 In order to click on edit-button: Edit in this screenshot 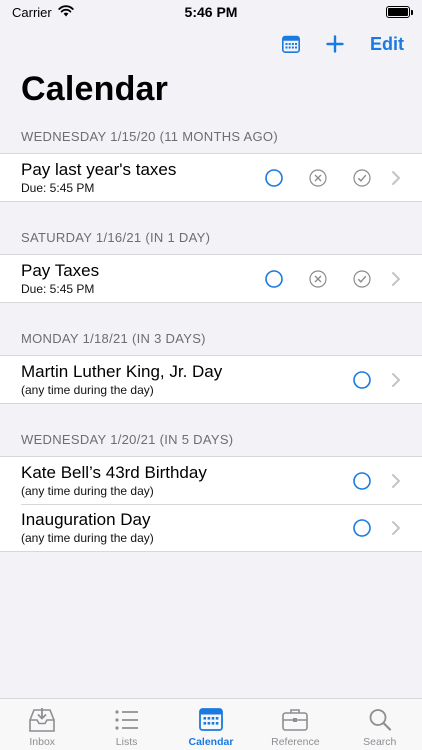, I will do `click(387, 44)`.